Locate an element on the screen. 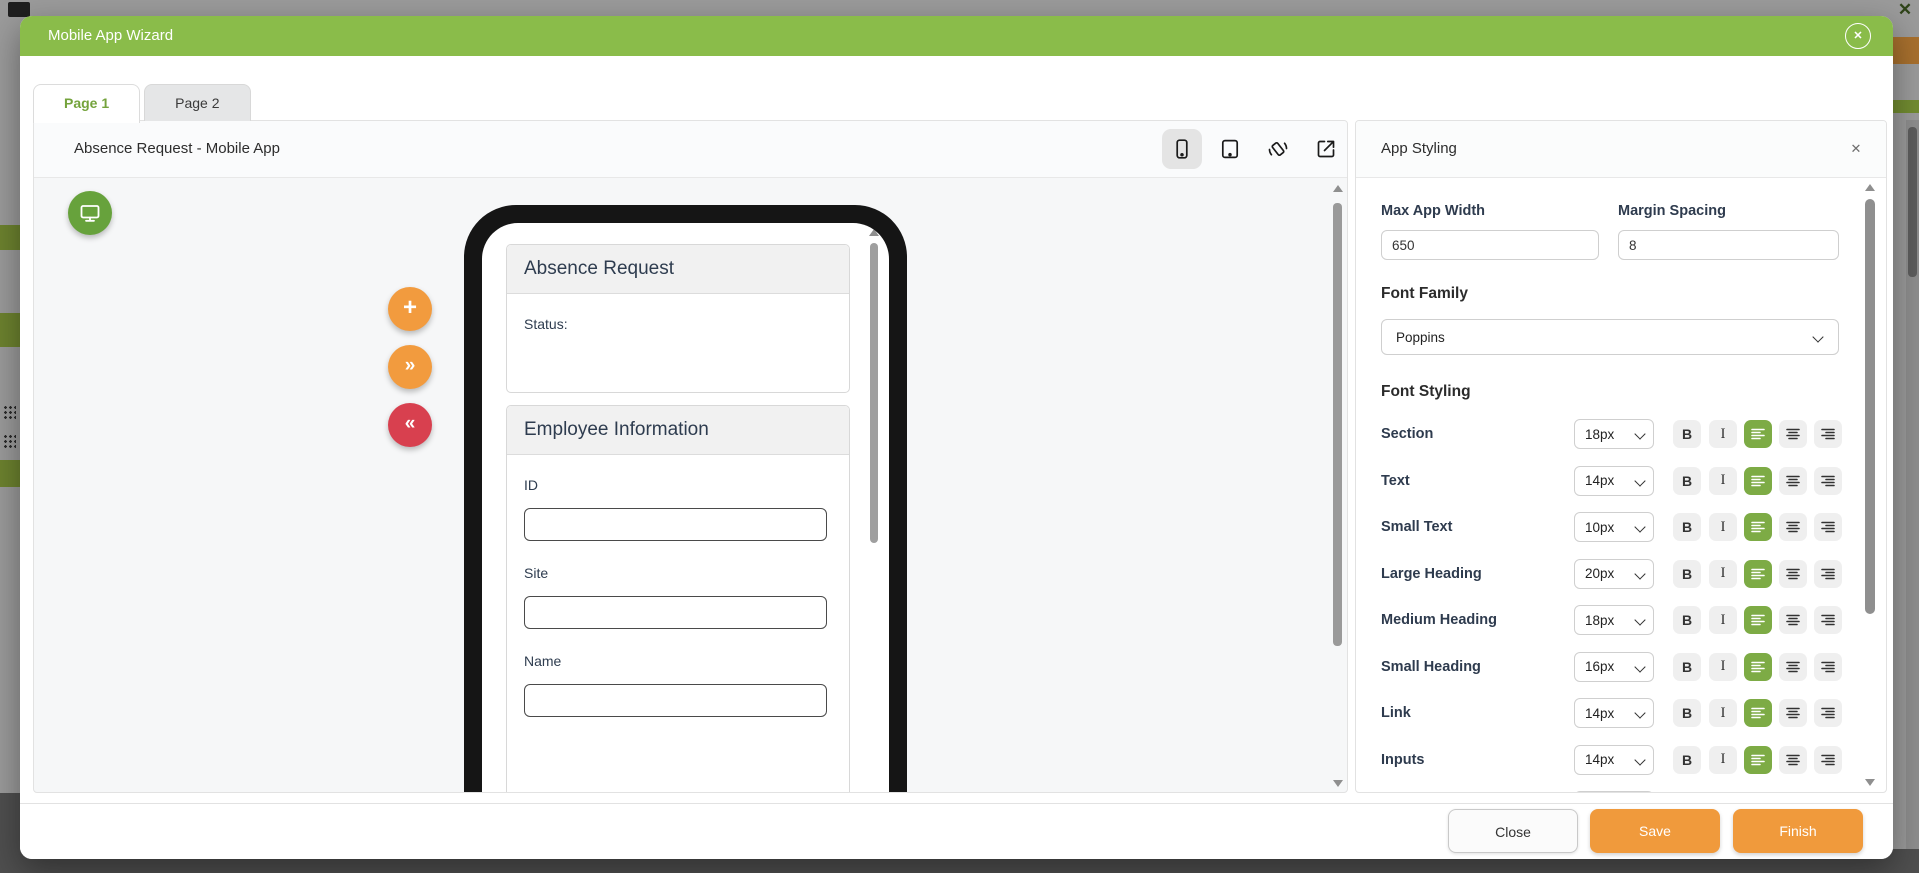  max-app-width-input is located at coordinates (1490, 245).